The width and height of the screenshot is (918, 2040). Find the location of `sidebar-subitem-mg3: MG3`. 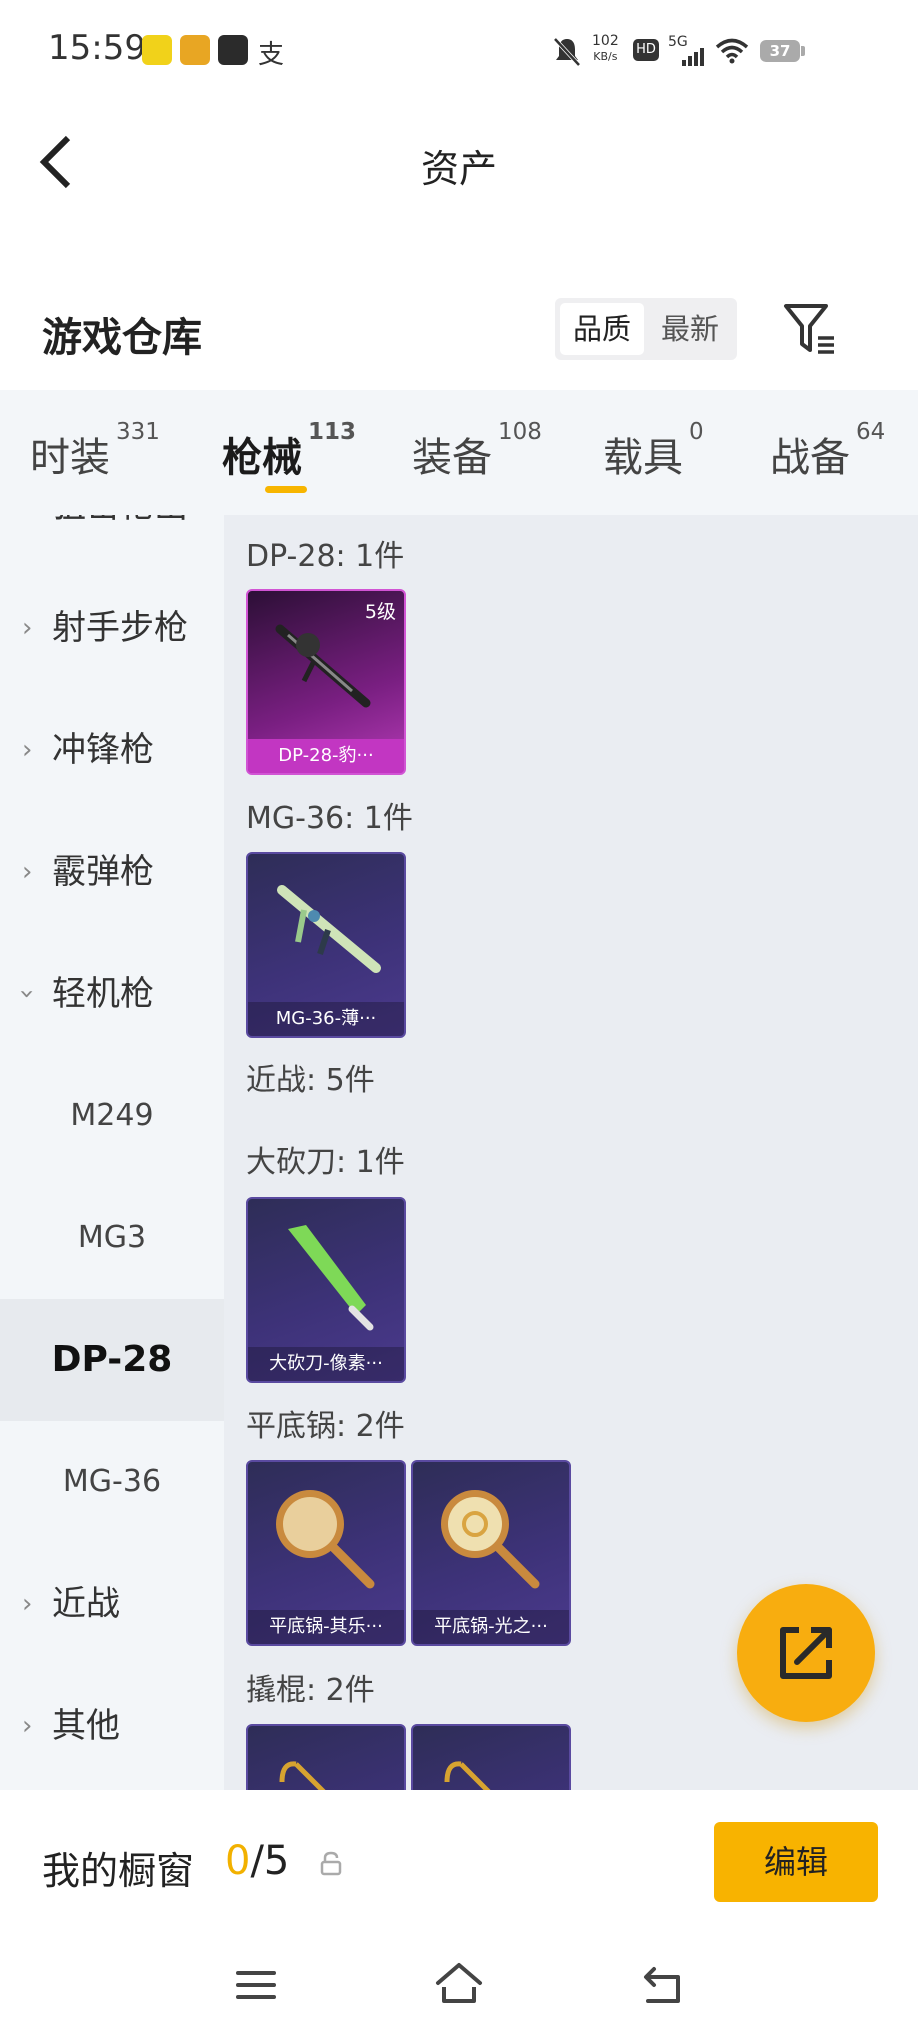

sidebar-subitem-mg3: MG3 is located at coordinates (112, 1238).